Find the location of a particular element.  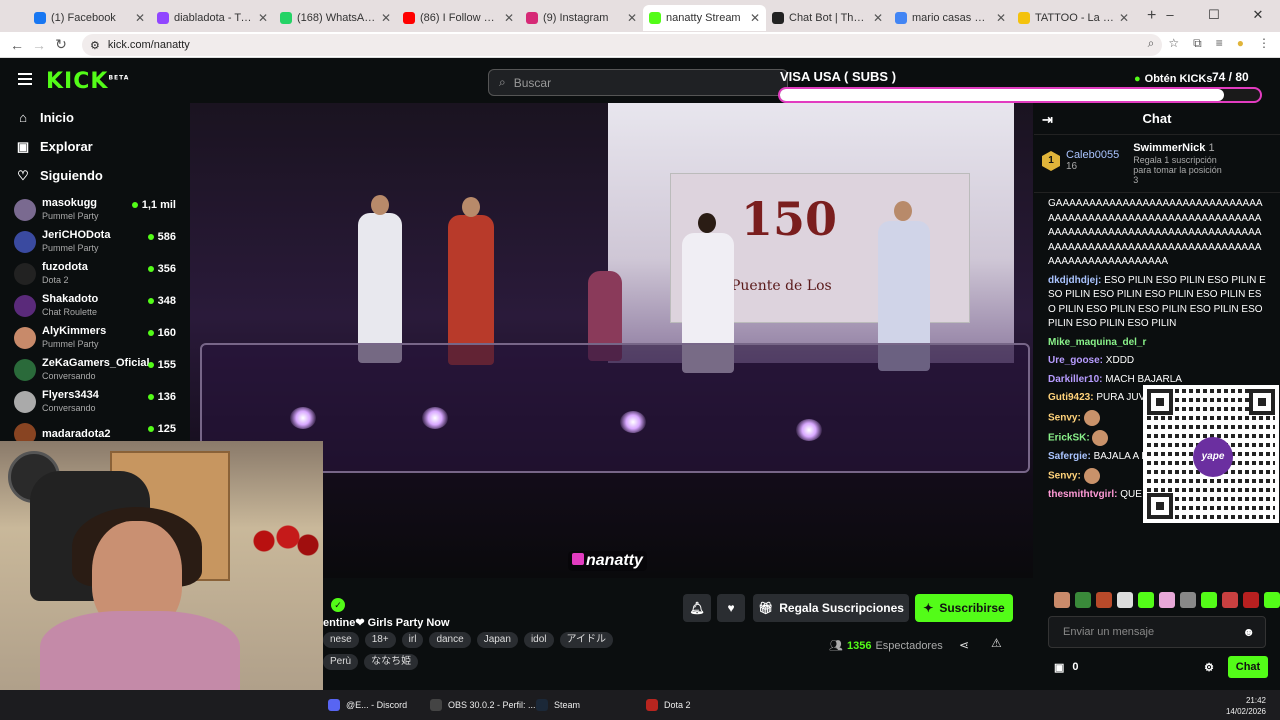

stream-tag: アイドル is located at coordinates (586, 640).